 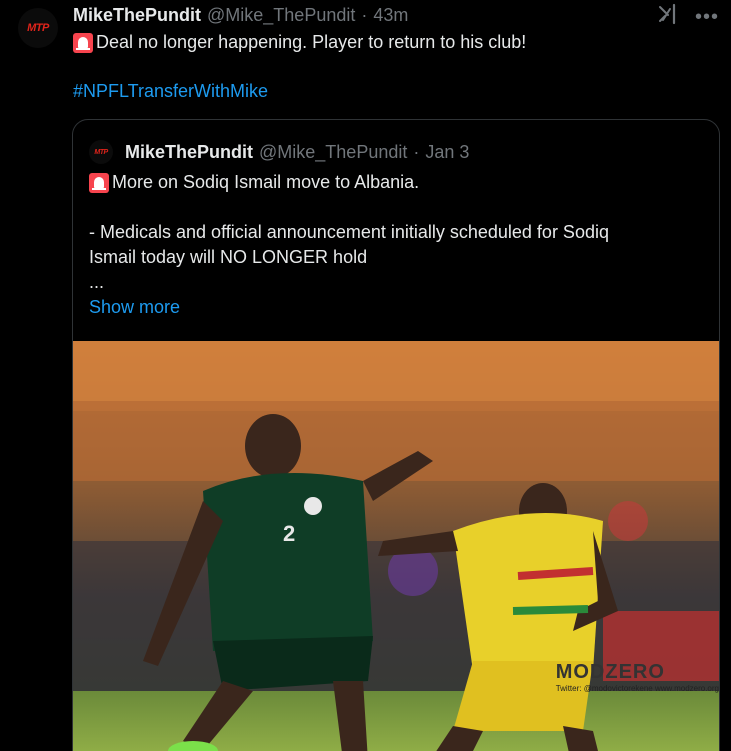 I want to click on quoted-display-name: MikeThePundit, so click(x=189, y=152).